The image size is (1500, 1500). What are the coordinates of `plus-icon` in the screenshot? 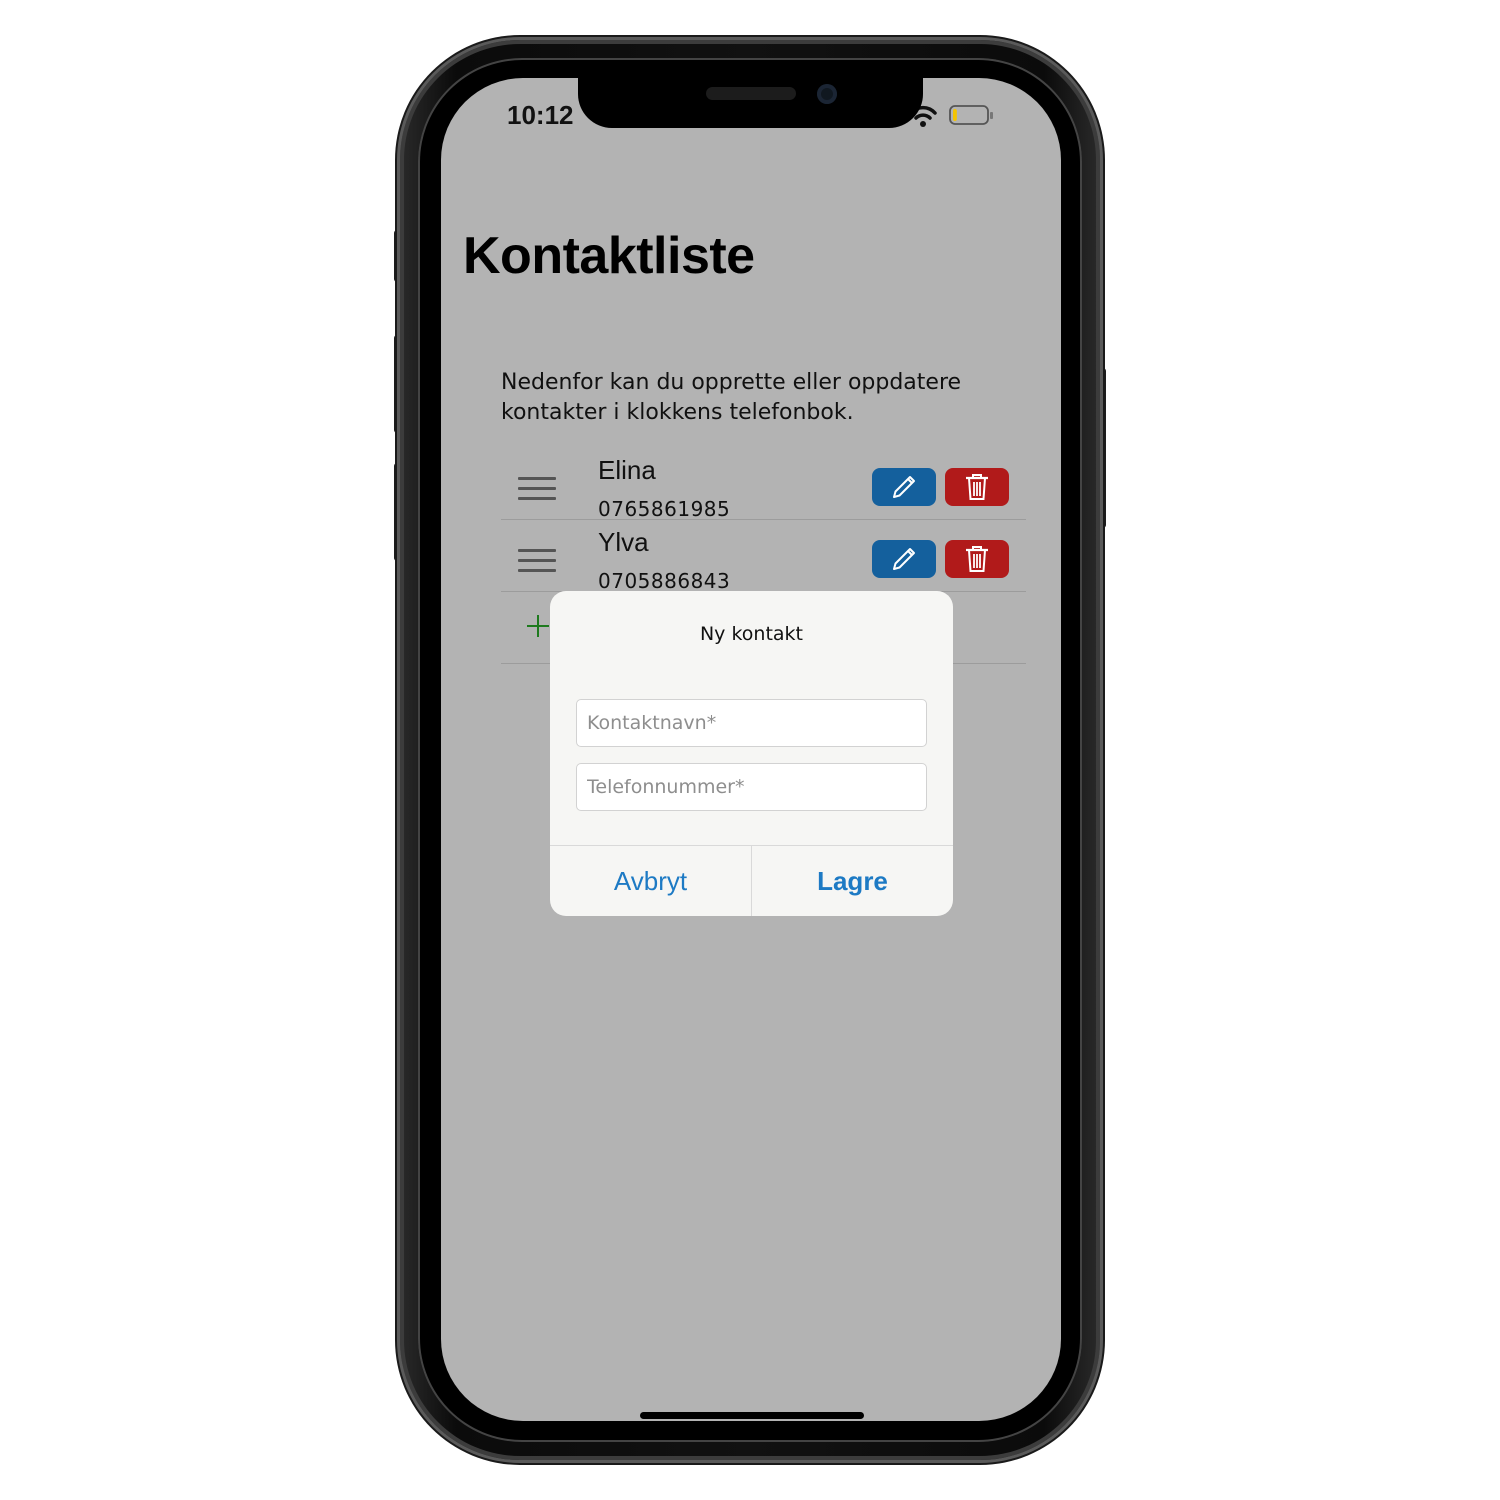 It's located at (538, 626).